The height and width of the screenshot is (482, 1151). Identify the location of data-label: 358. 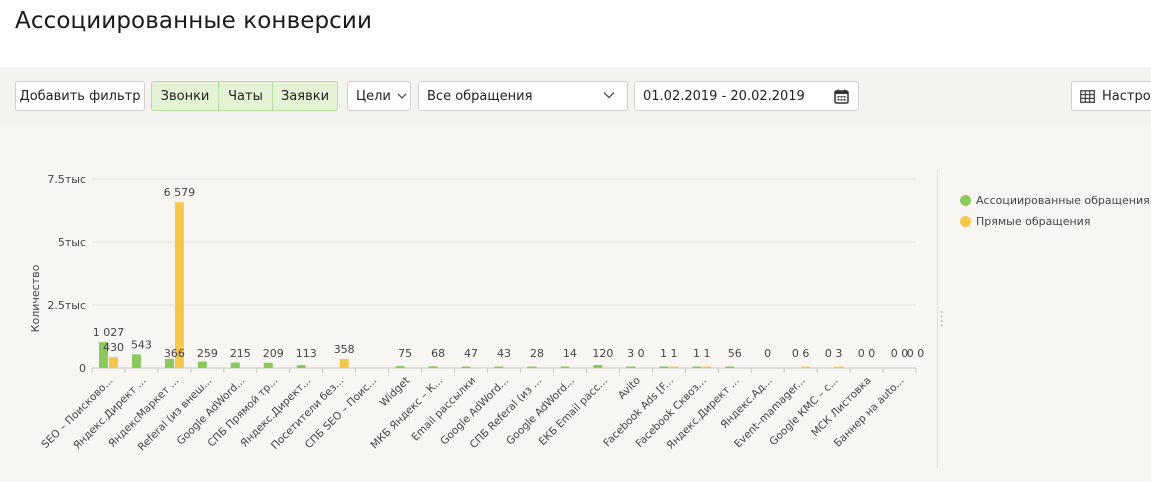
(344, 349).